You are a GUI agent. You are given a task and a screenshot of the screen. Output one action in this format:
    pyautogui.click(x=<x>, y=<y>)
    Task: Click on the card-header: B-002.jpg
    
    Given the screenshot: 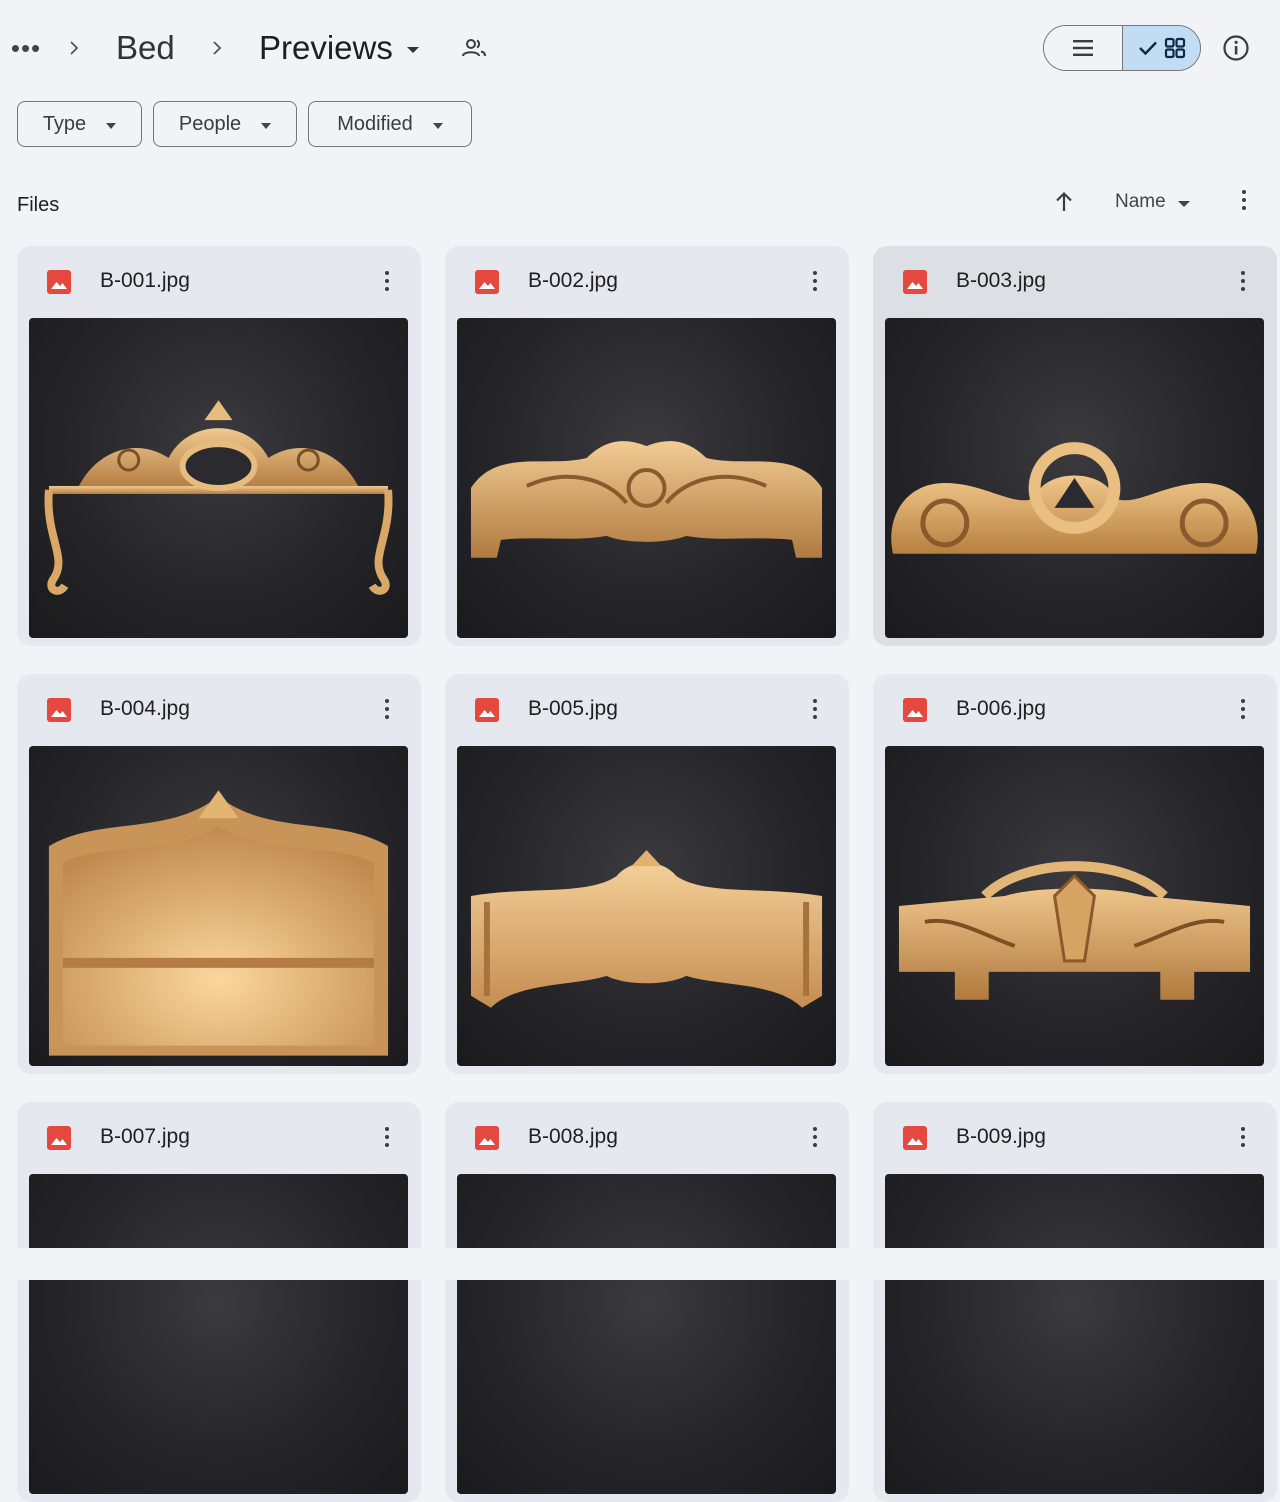 What is the action you would take?
    pyautogui.click(x=647, y=281)
    